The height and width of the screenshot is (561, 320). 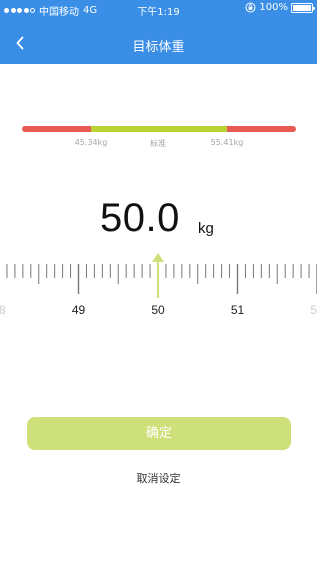 I want to click on cancel-setting-link: 取消设定, so click(x=158, y=478).